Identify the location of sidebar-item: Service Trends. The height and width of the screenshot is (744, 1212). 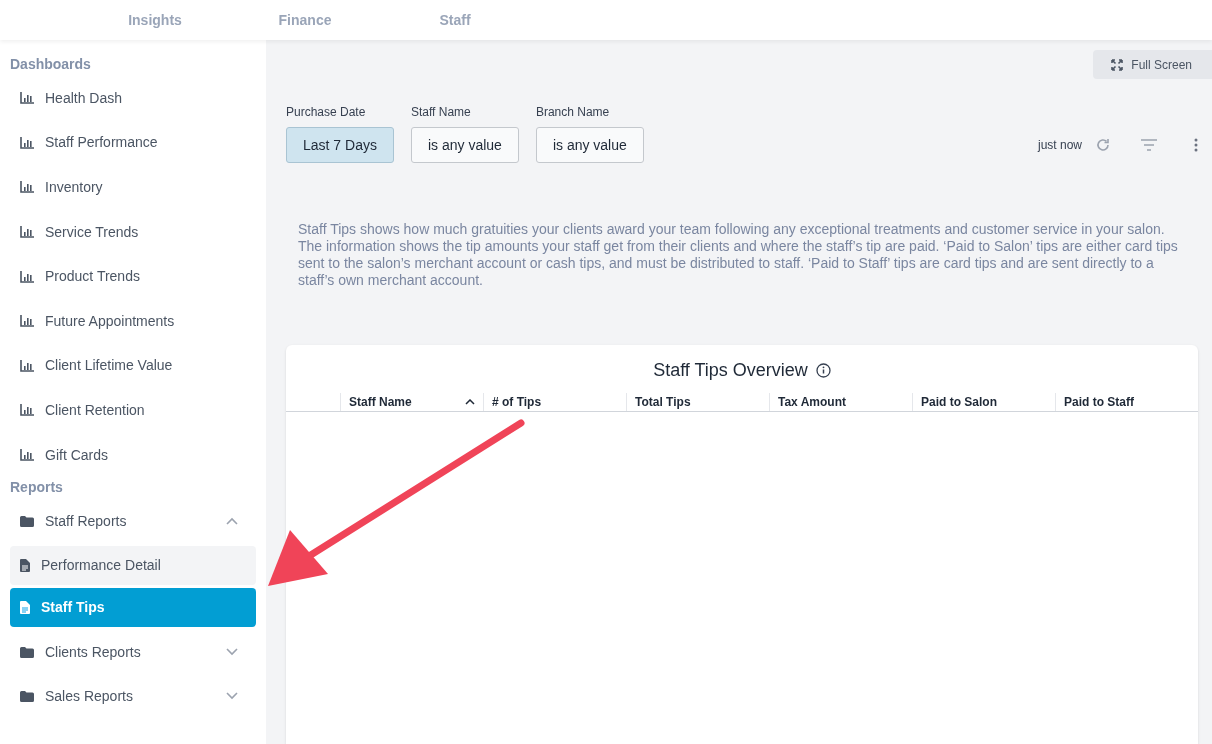
(133, 232).